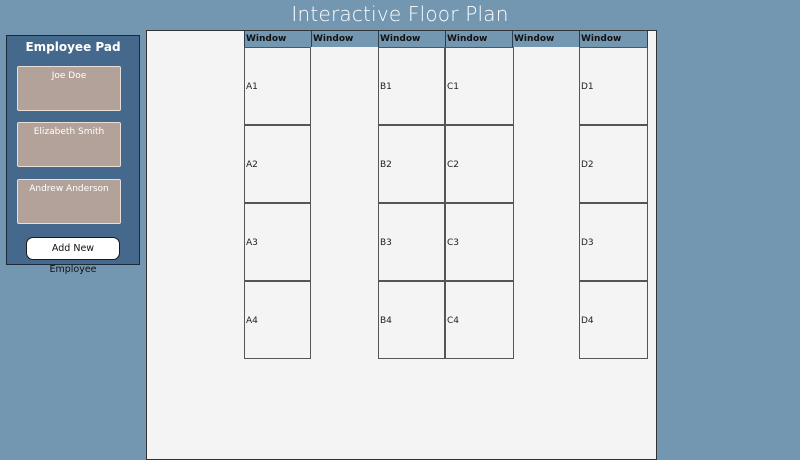 Image resolution: width=800 pixels, height=460 pixels. What do you see at coordinates (277, 320) in the screenshot?
I see `desk-a4: A4` at bounding box center [277, 320].